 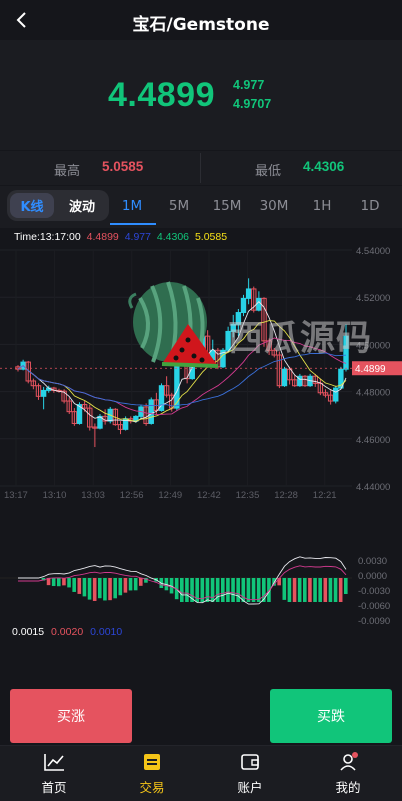 I want to click on chart-mode-switch: K线 波动, so click(x=58, y=205).